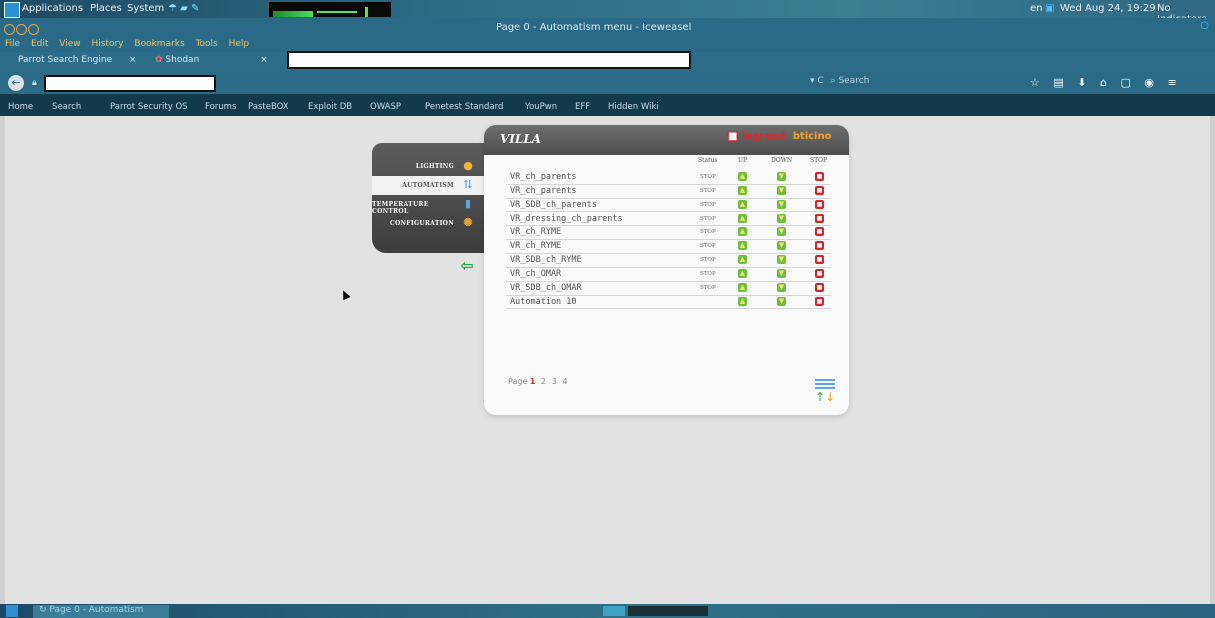  I want to click on bookmark-youpwn: YouPwn, so click(541, 107).